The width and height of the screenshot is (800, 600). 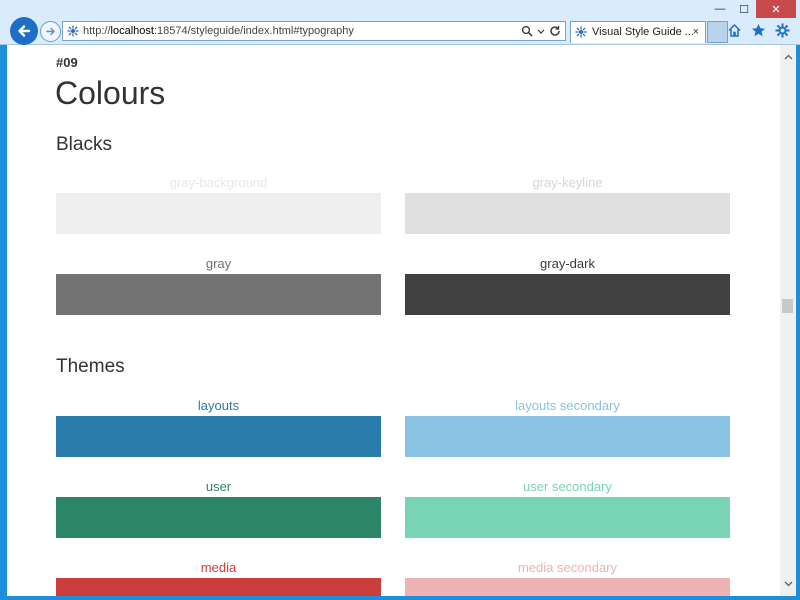 I want to click on window-frame-left, so click(x=3, y=300).